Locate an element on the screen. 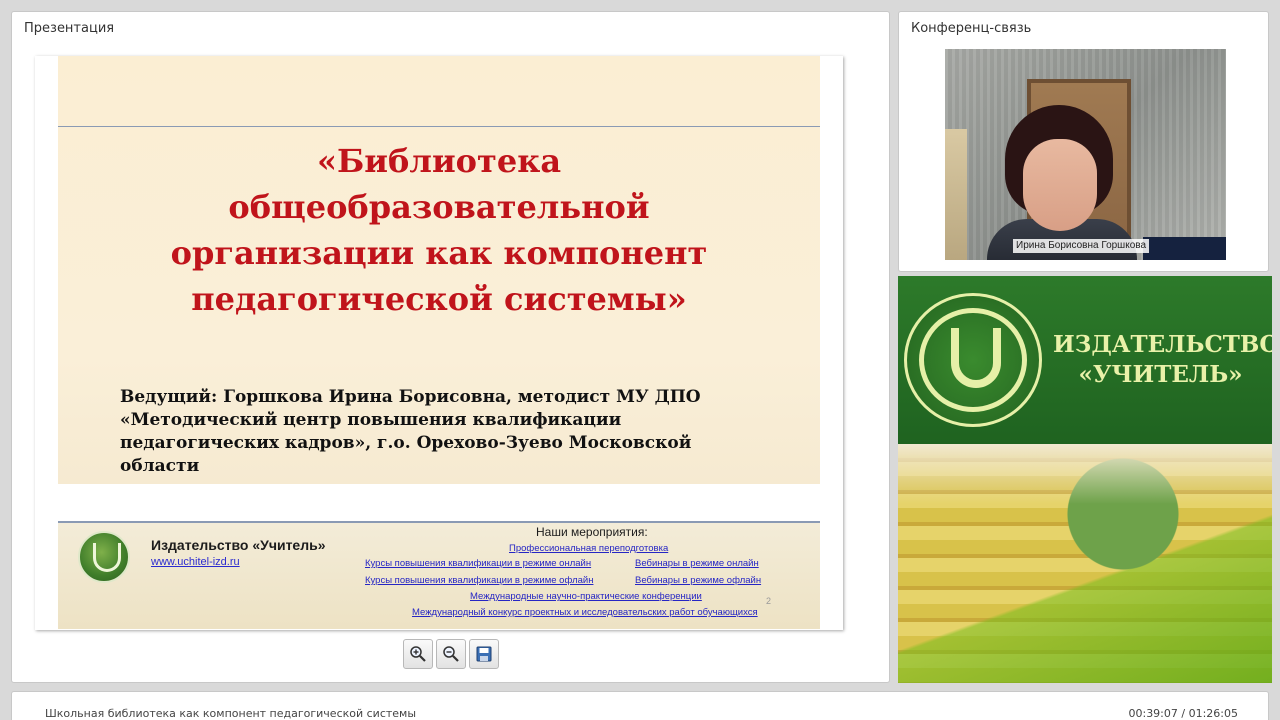 This screenshot has width=1280, height=720. zoom-out-button is located at coordinates (451, 654).